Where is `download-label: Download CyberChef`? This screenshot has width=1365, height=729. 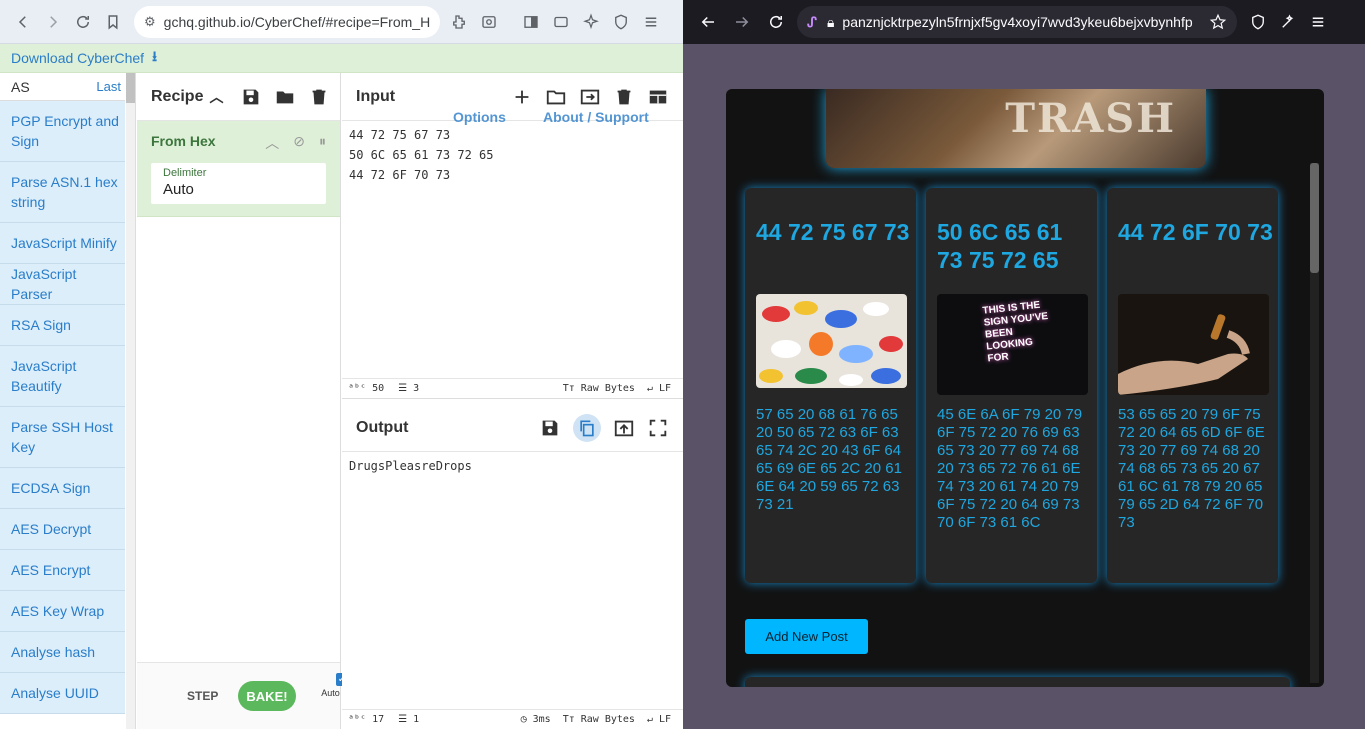
download-label: Download CyberChef is located at coordinates (77, 58).